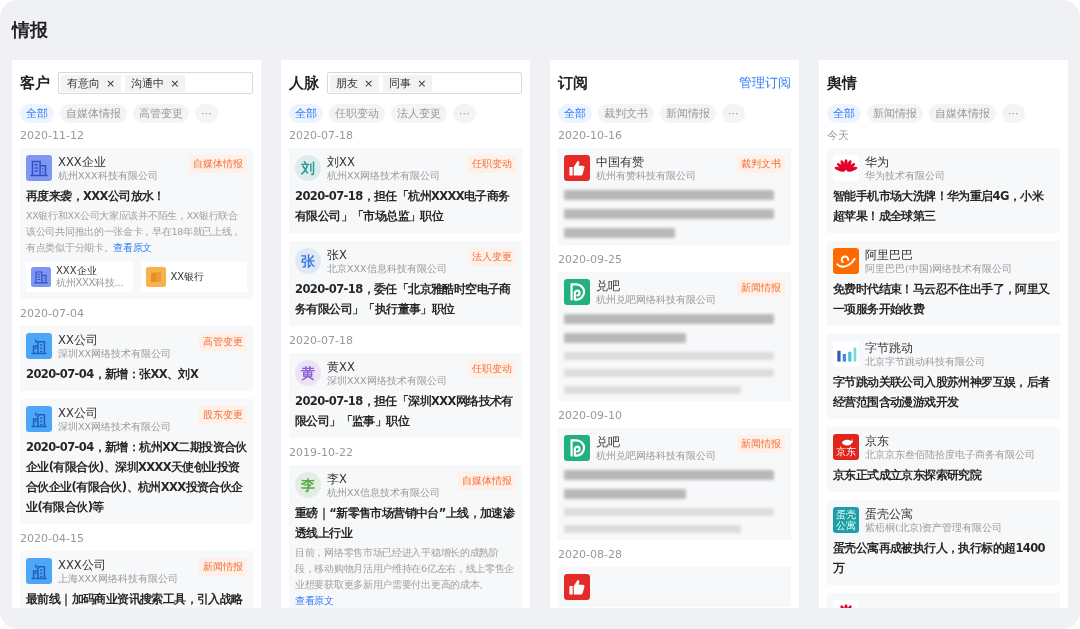 Image resolution: width=1080 pixels, height=629 pixels. Describe the element at coordinates (387, 268) in the screenshot. I see `company-subtitle: 北京XXX信息科技有限公司` at that location.